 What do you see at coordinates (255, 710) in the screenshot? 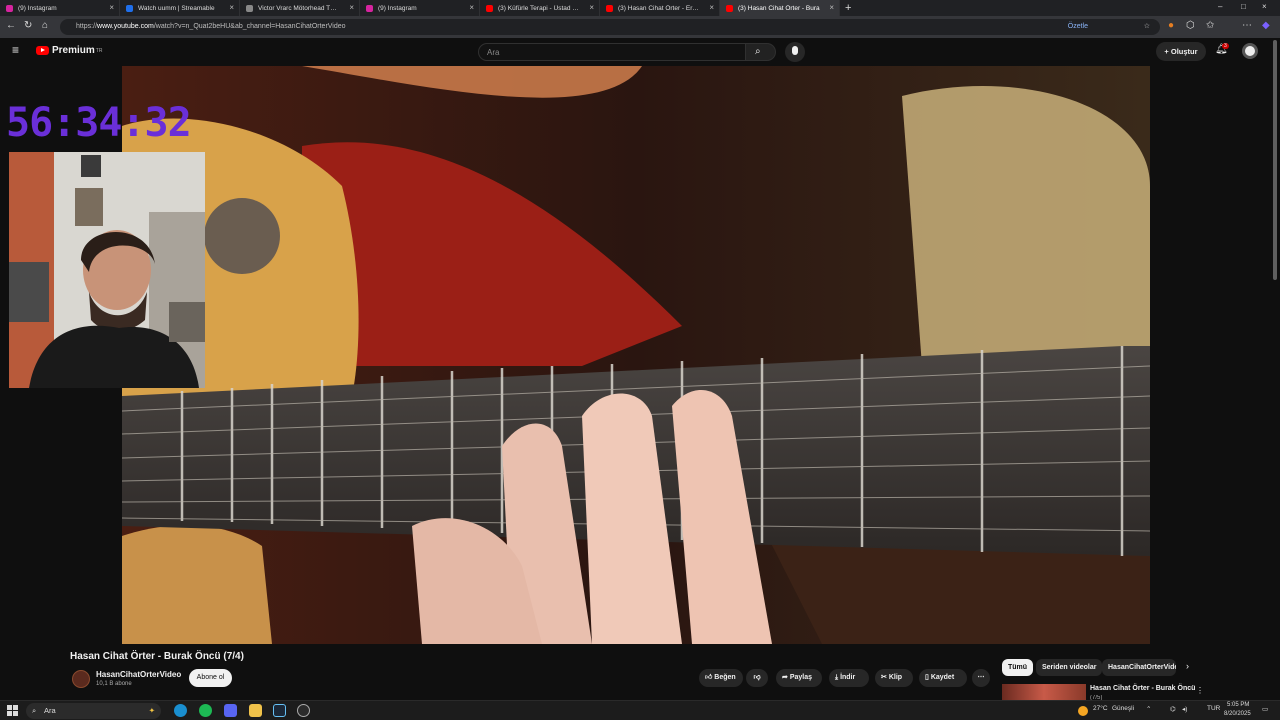
I see `file-explorer-icon` at bounding box center [255, 710].